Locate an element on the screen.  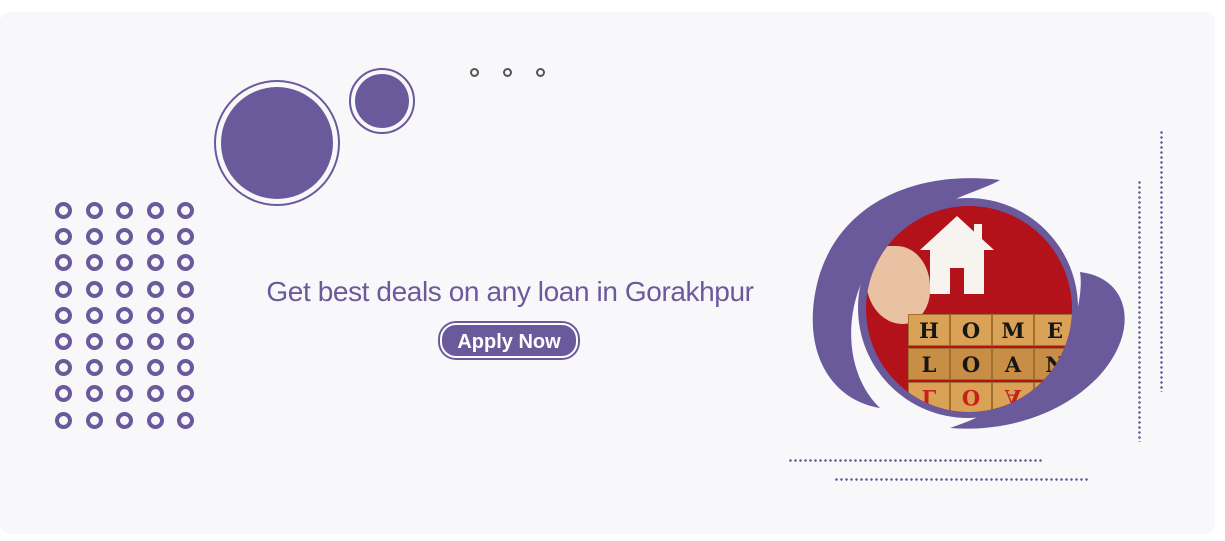
letter-block: H is located at coordinates (929, 330).